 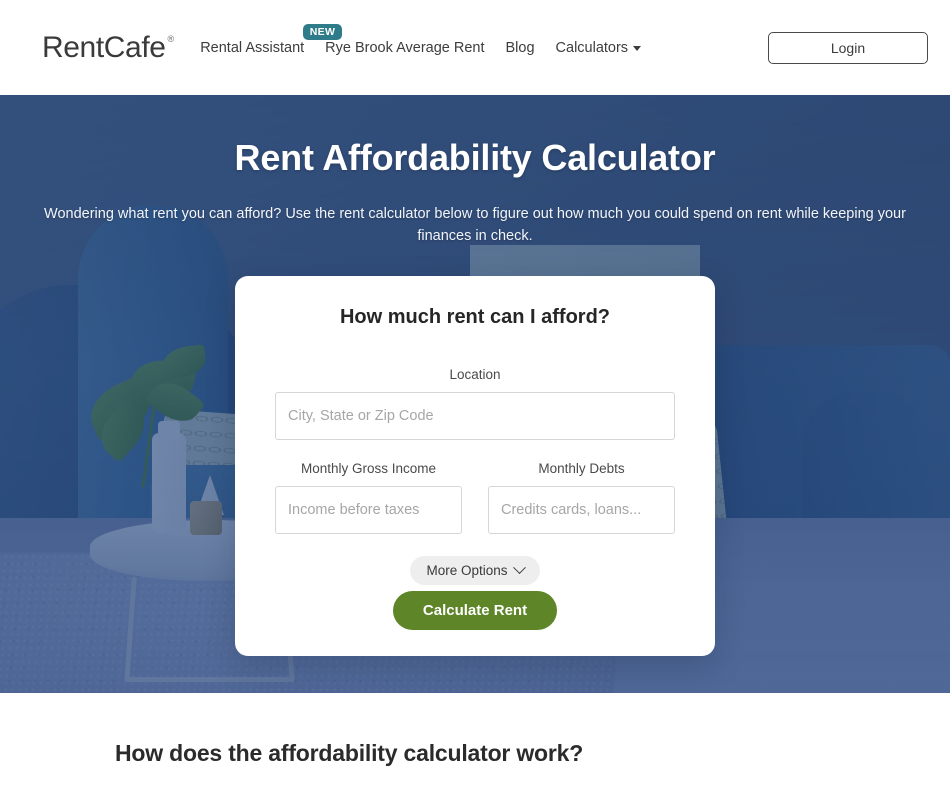 I want to click on nav-item-rye-brook-average-rent: Rye Brook Average Rent, so click(x=404, y=48).